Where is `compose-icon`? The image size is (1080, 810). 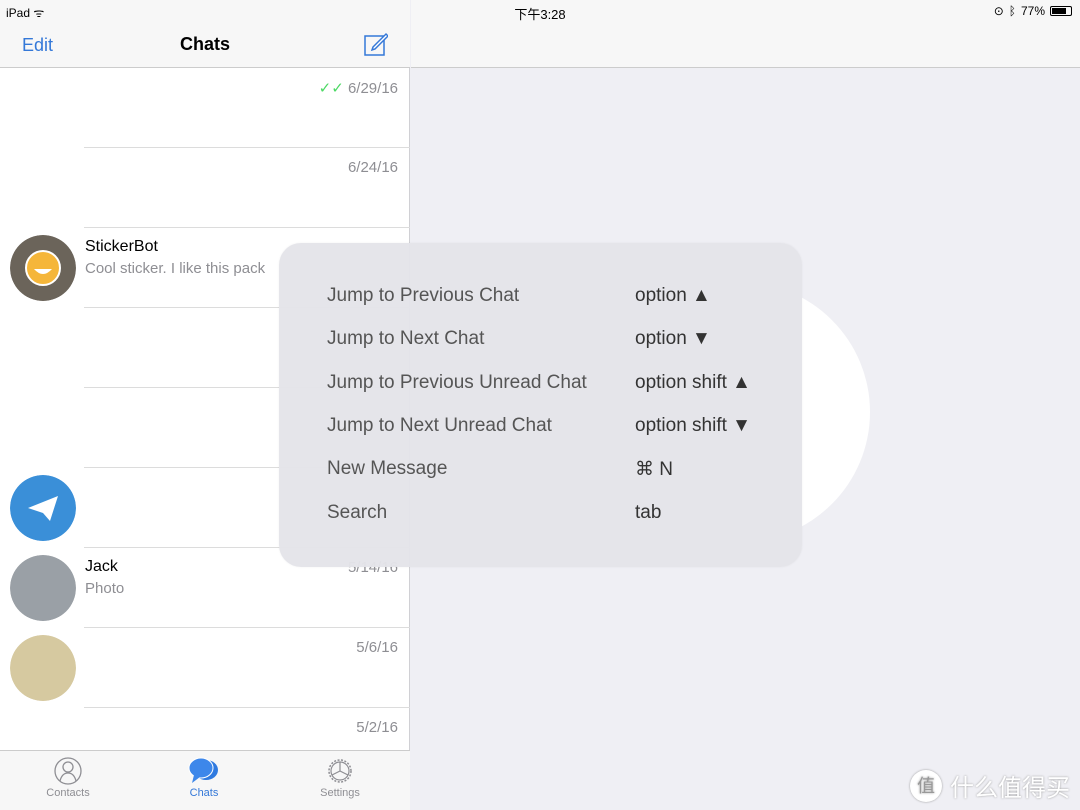
compose-icon is located at coordinates (376, 44).